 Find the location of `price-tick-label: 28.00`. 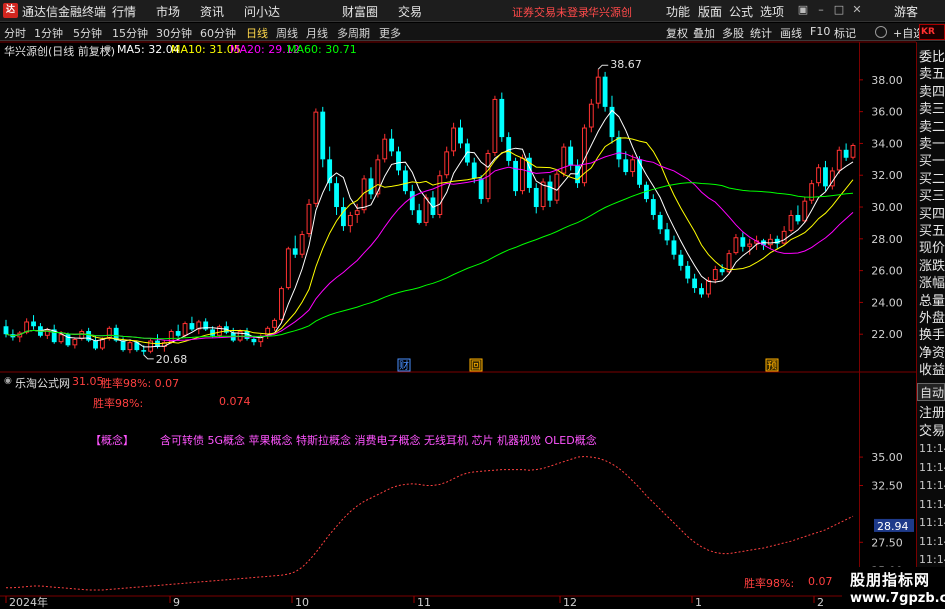

price-tick-label: 28.00 is located at coordinates (887, 239).